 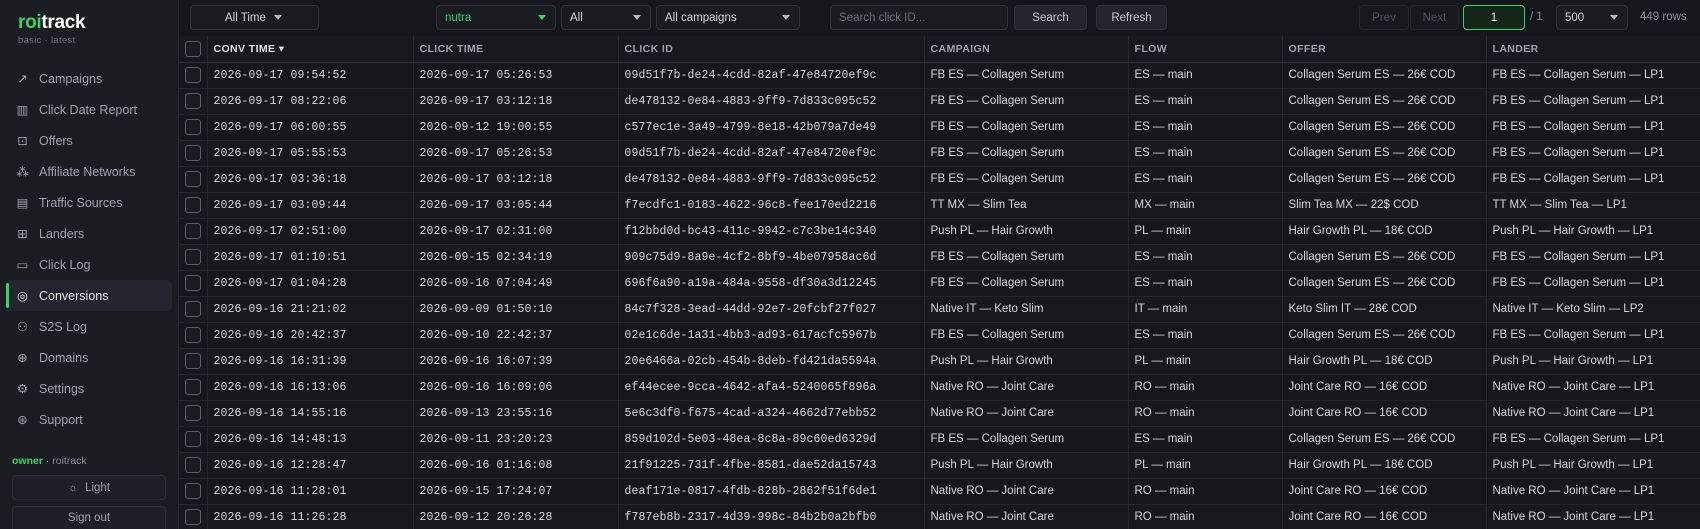 What do you see at coordinates (310, 75) in the screenshot?
I see `table-cell: 2026-09-17 09:54:52` at bounding box center [310, 75].